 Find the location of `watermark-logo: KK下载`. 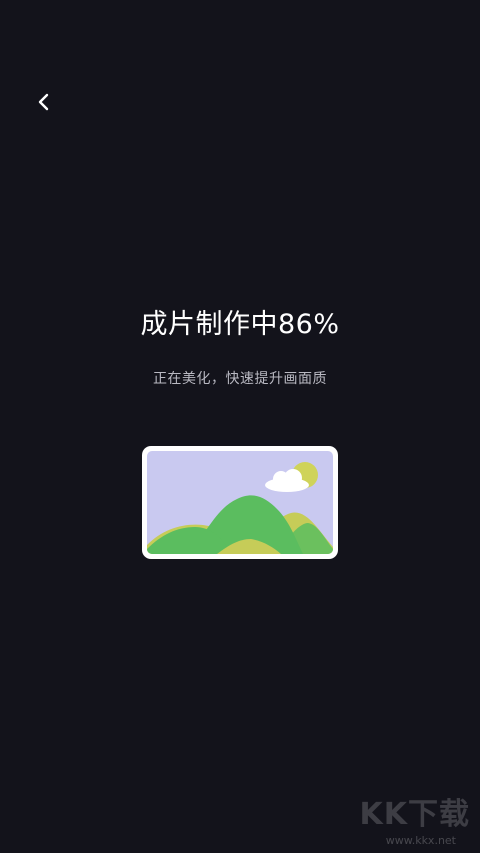

watermark-logo: KK下载 is located at coordinates (414, 814).